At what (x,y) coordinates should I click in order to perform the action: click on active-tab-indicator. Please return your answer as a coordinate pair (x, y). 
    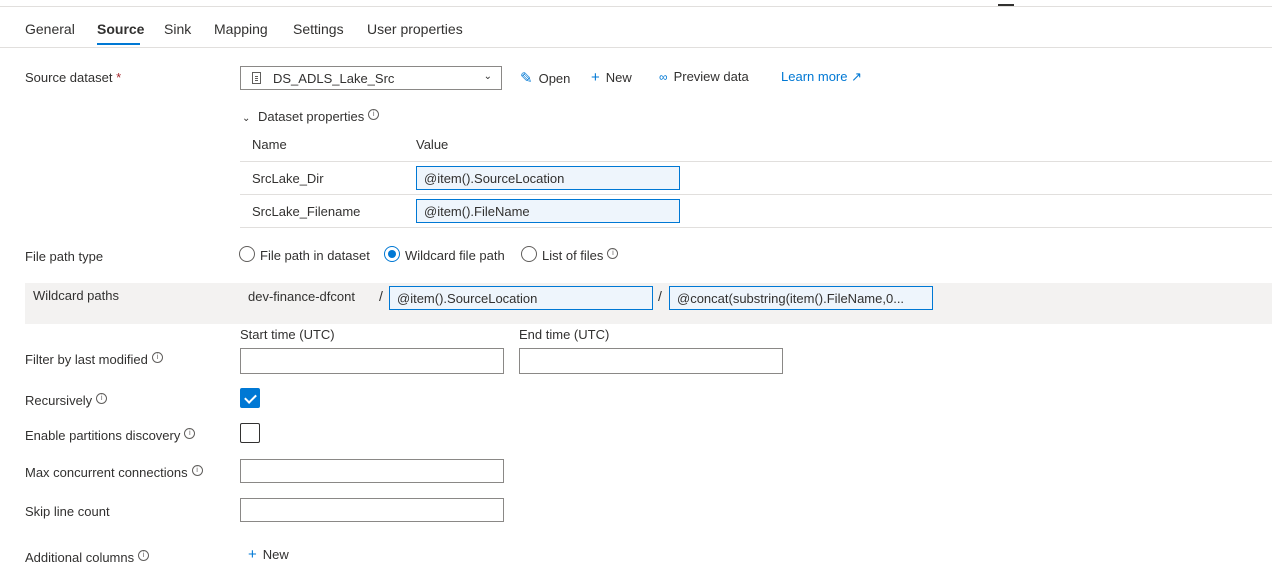
    Looking at the image, I should click on (118, 44).